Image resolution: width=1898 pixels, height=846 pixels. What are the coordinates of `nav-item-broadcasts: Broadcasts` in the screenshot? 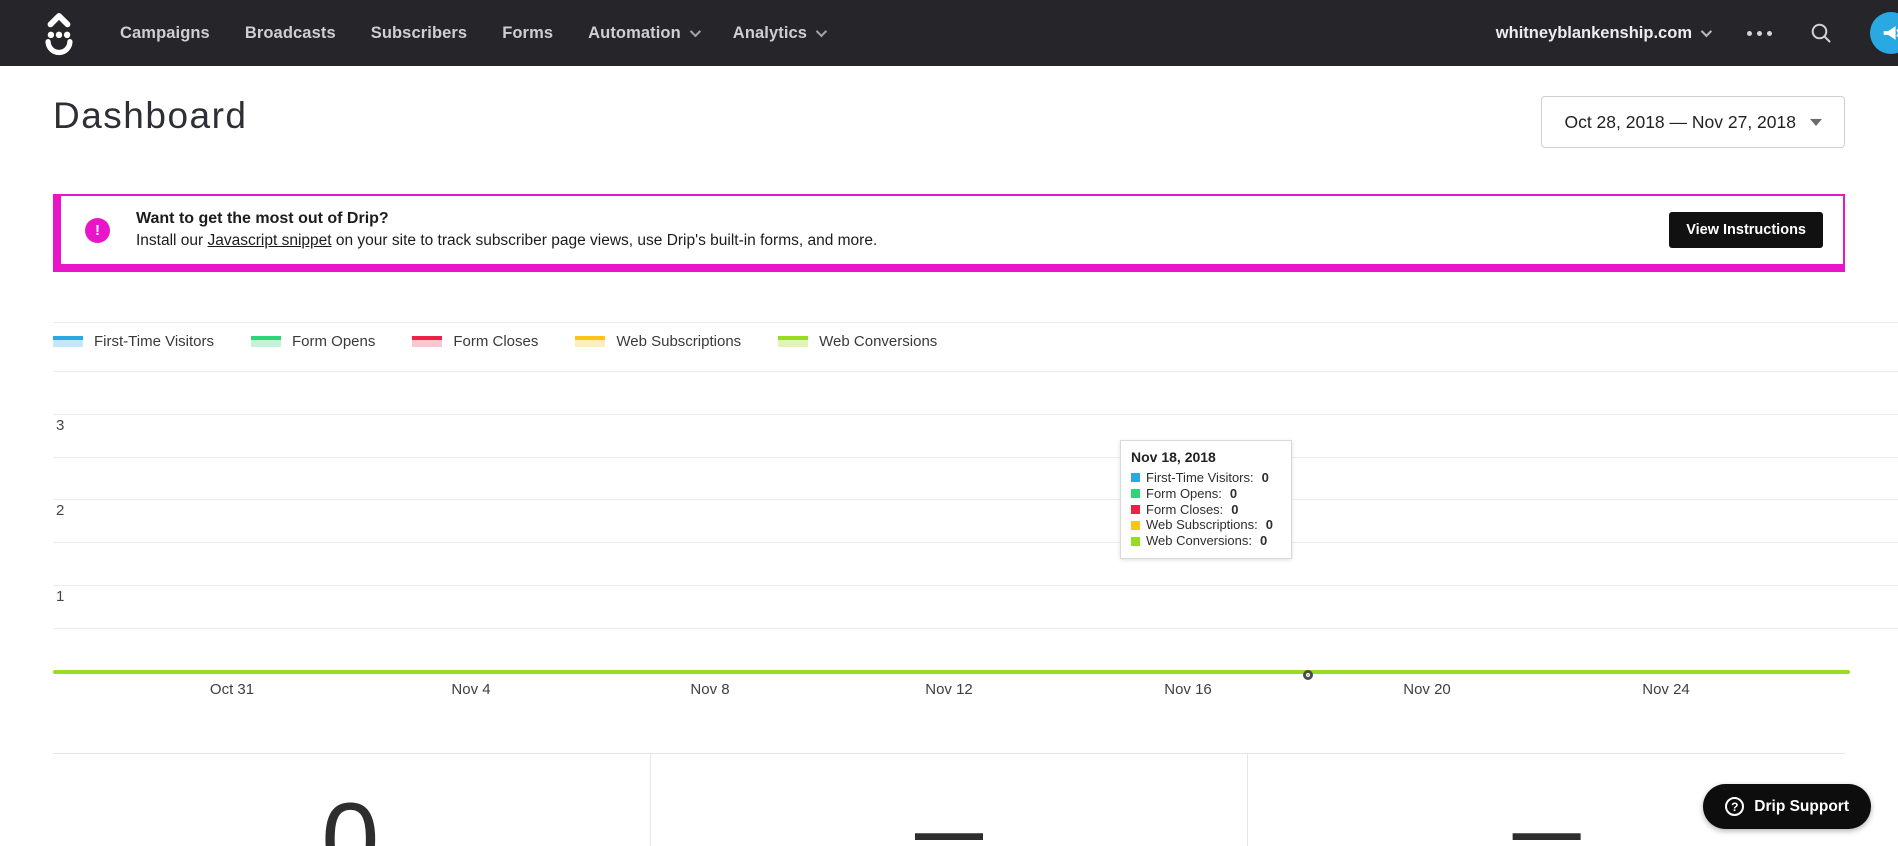 It's located at (290, 33).